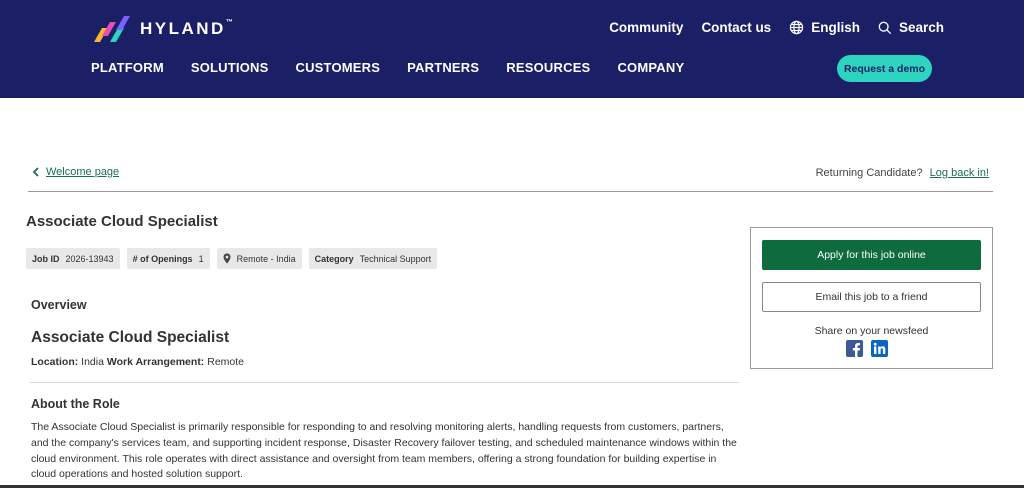 This screenshot has height=488, width=1024. What do you see at coordinates (510, 191) in the screenshot?
I see `header-divider` at bounding box center [510, 191].